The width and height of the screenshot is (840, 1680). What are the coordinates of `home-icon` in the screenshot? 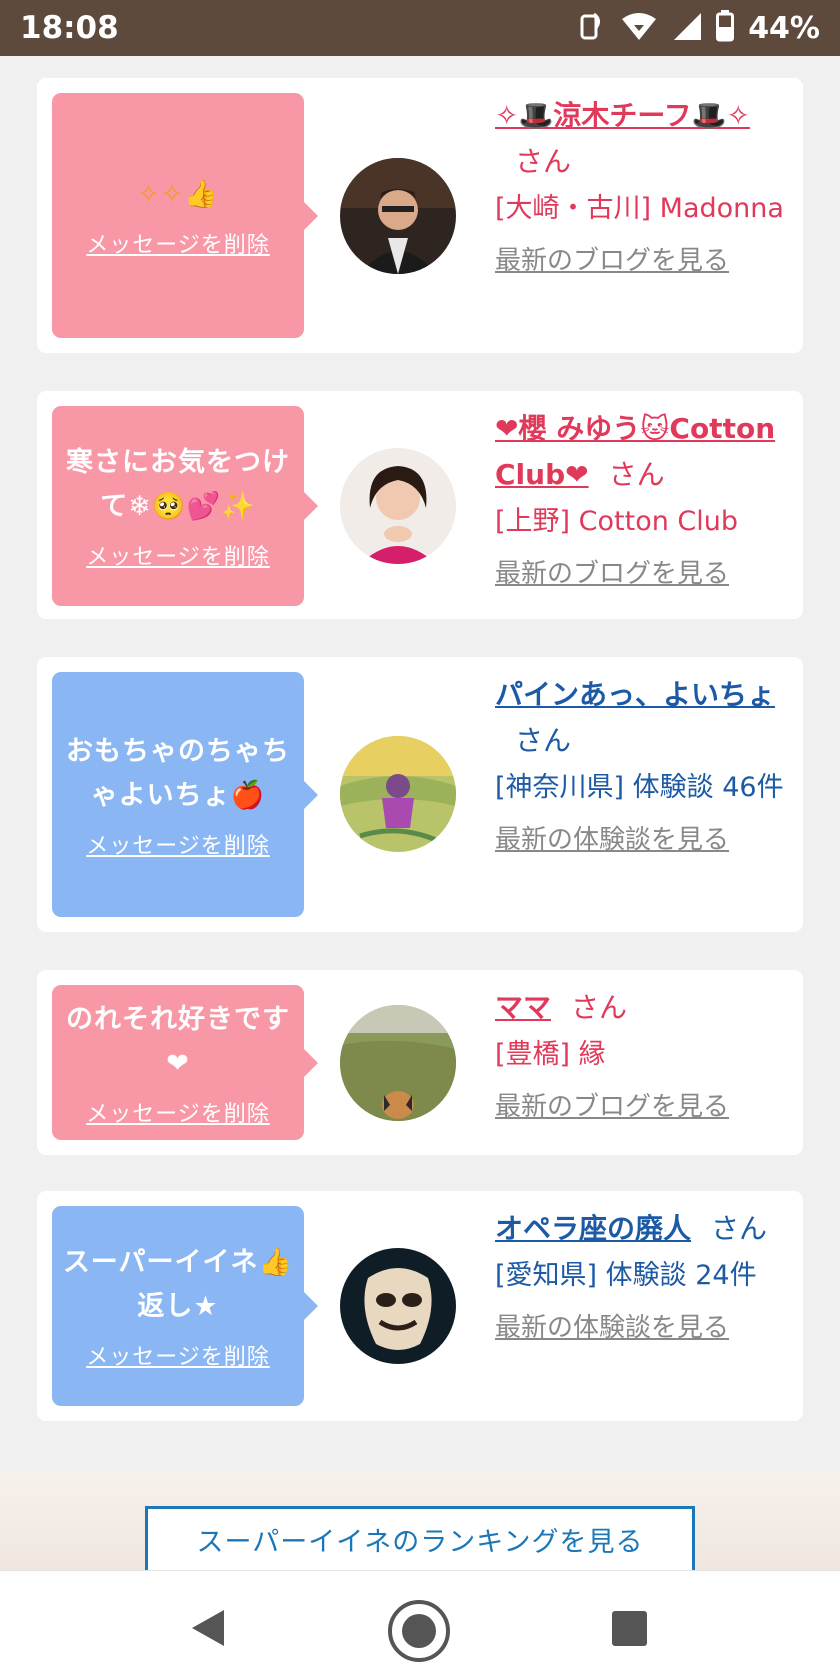 It's located at (419, 1633).